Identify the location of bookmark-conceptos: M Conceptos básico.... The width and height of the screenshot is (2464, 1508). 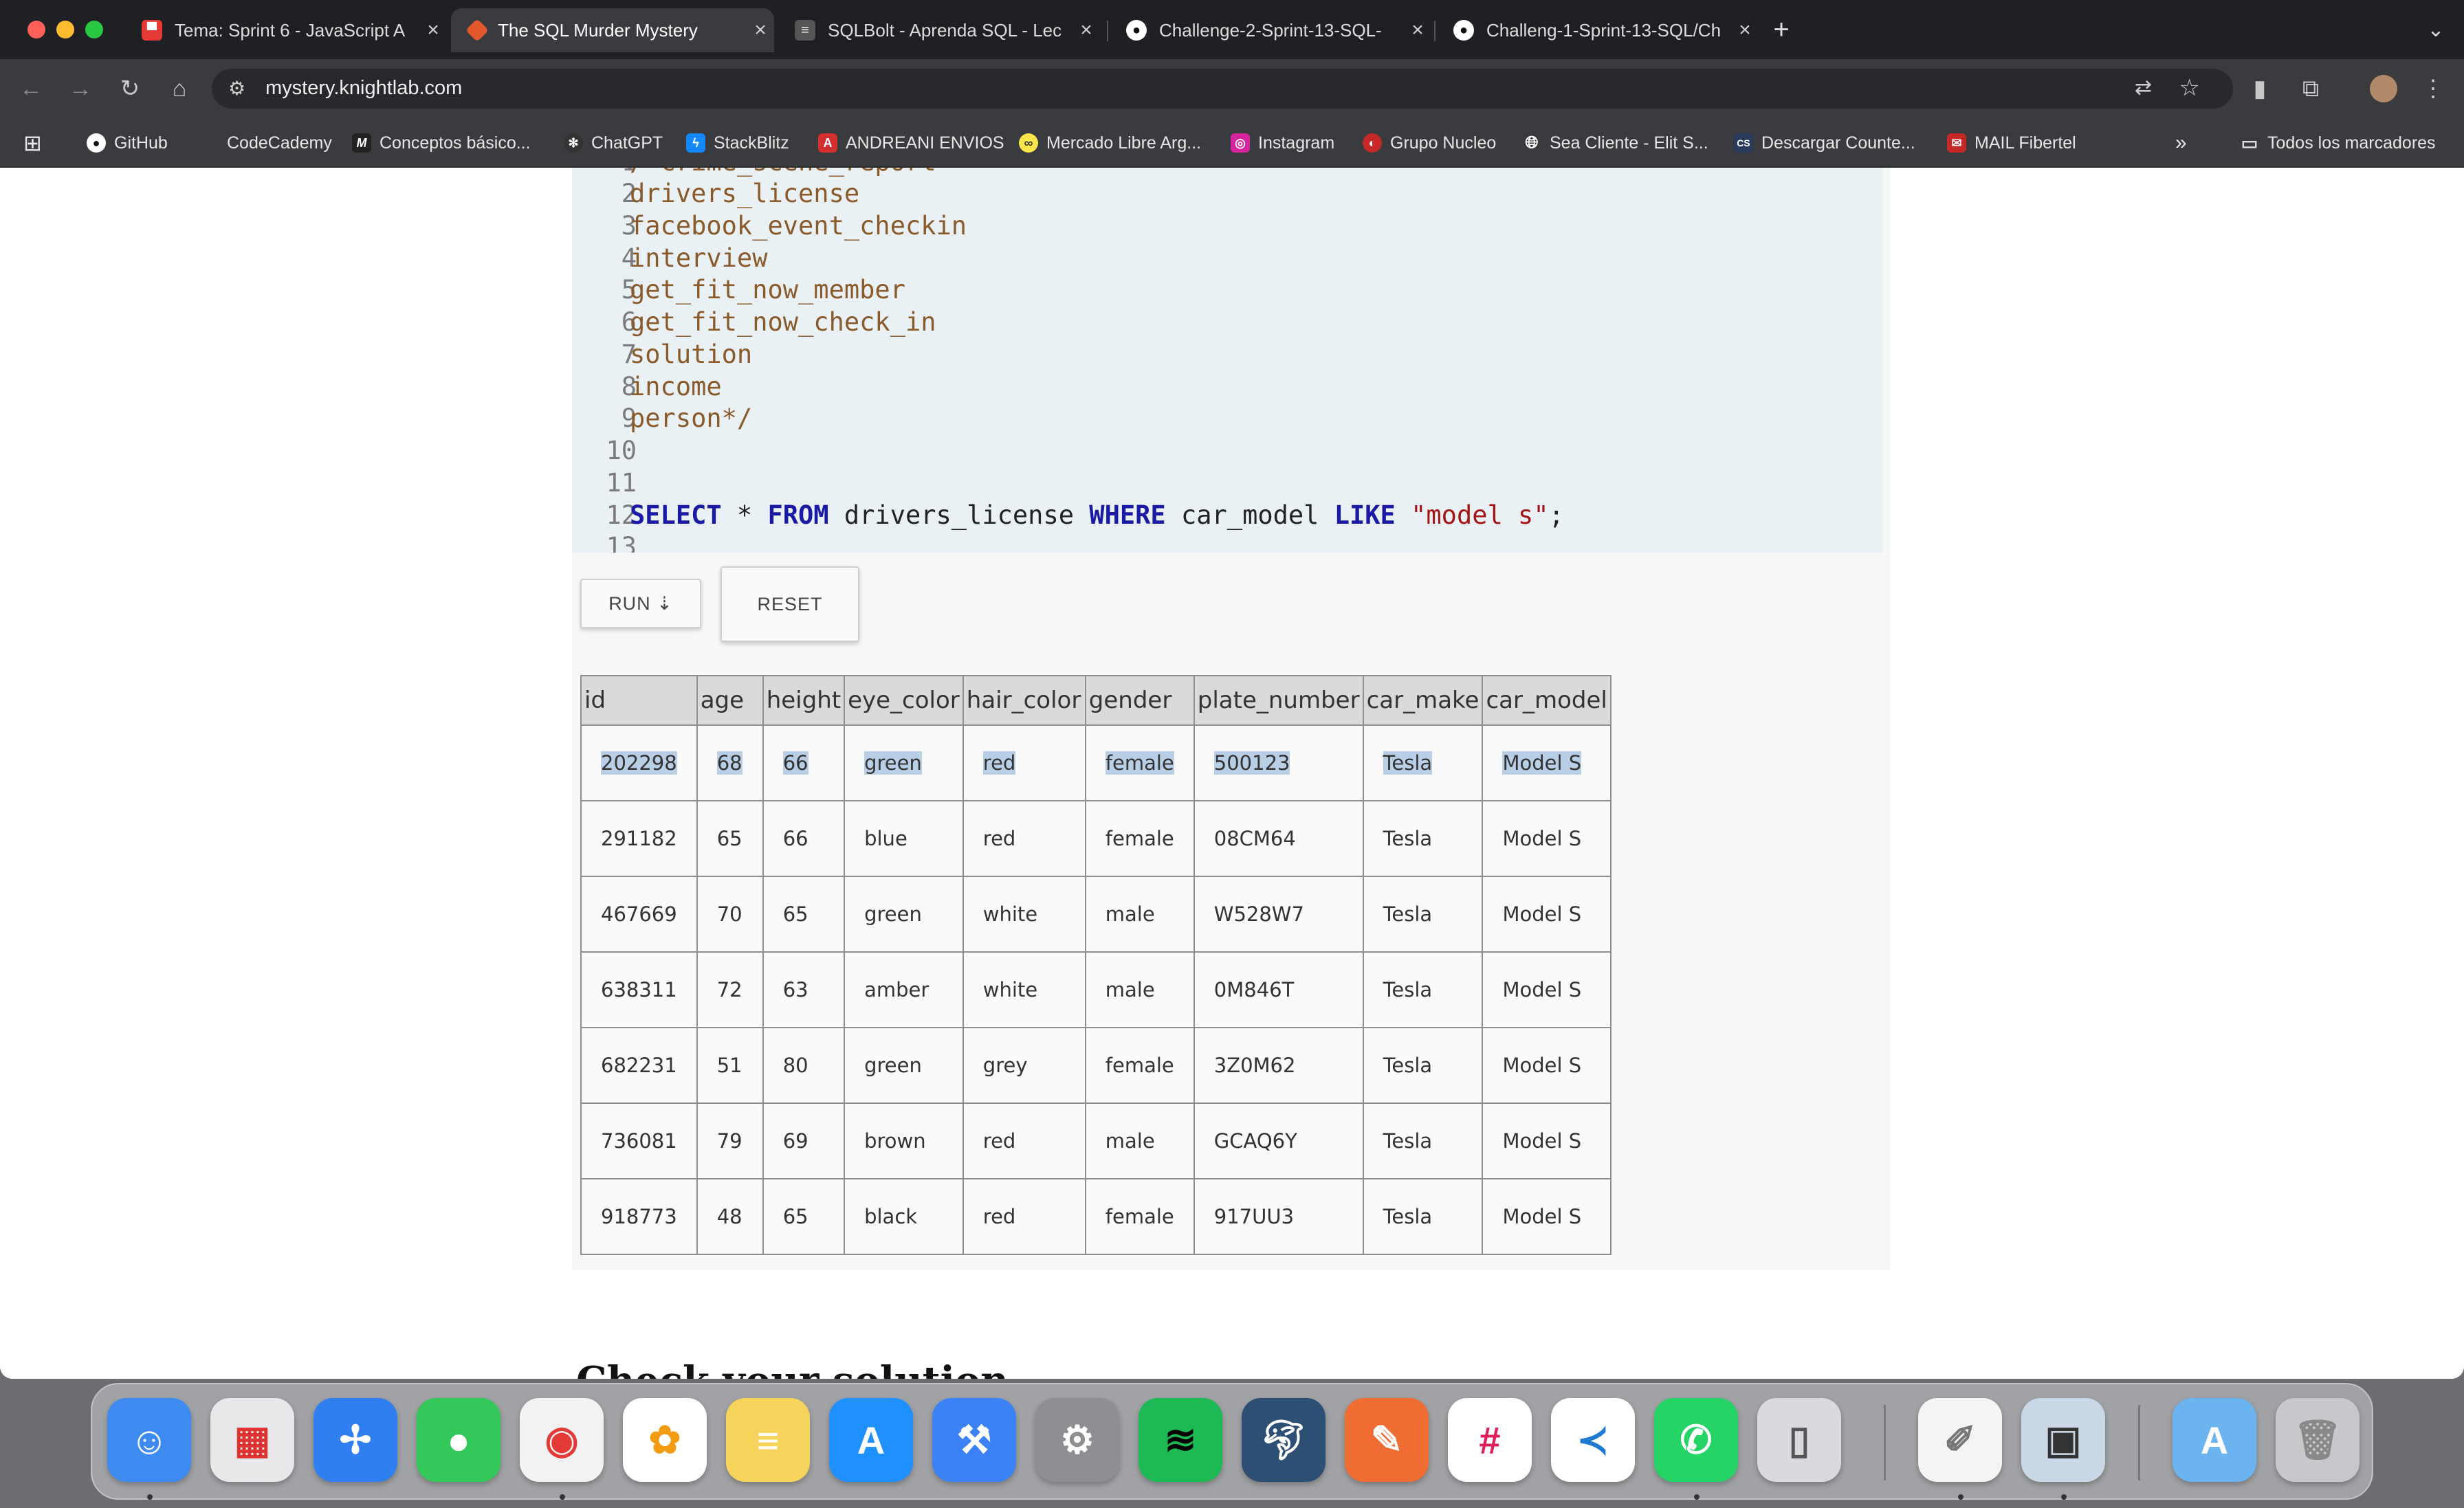
(442, 143).